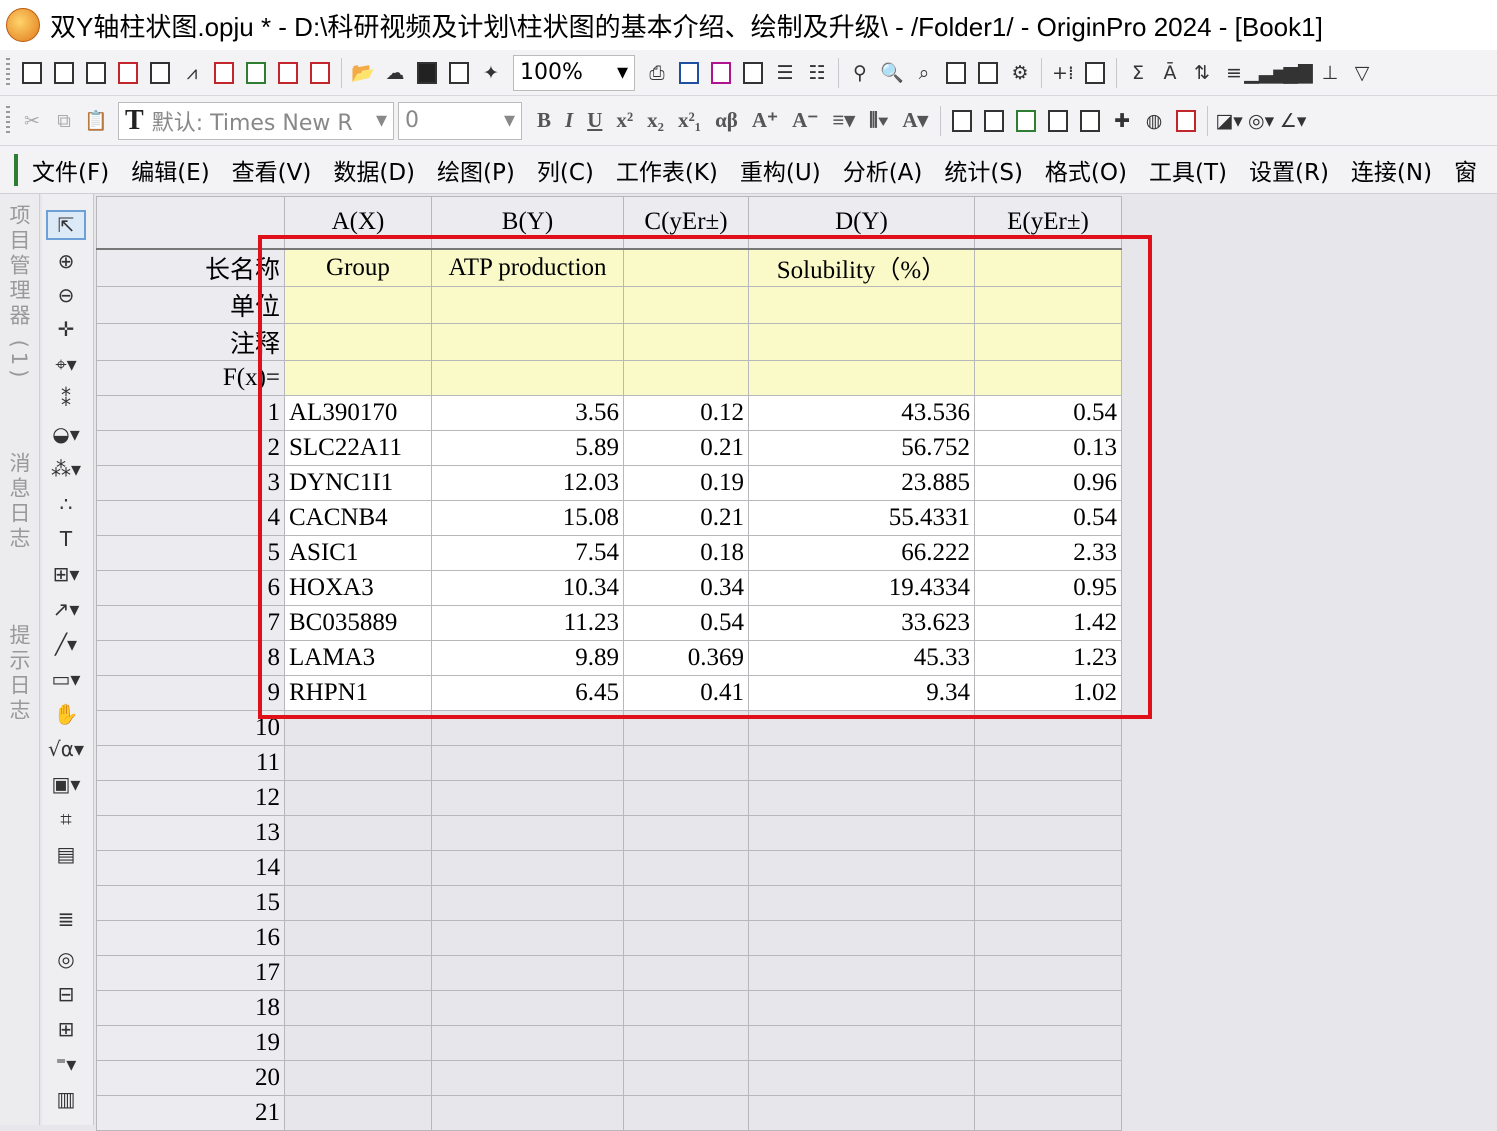 Image resolution: width=1497 pixels, height=1131 pixels. Describe the element at coordinates (1048, 223) in the screenshot. I see `column-header: E(yEr±)` at that location.